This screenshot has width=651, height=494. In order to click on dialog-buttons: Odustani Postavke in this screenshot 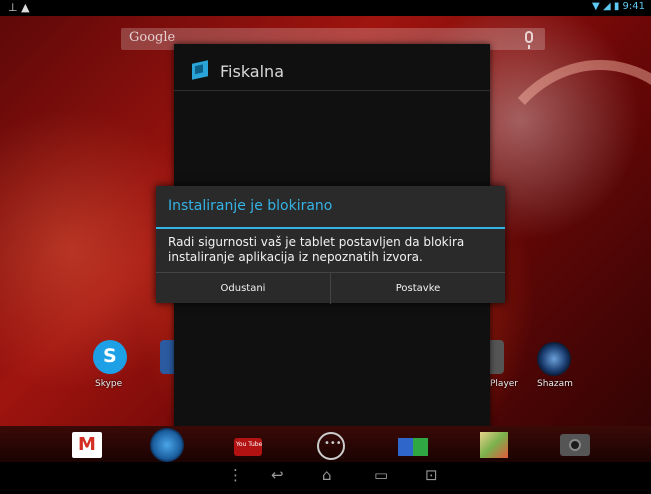, I will do `click(330, 288)`.